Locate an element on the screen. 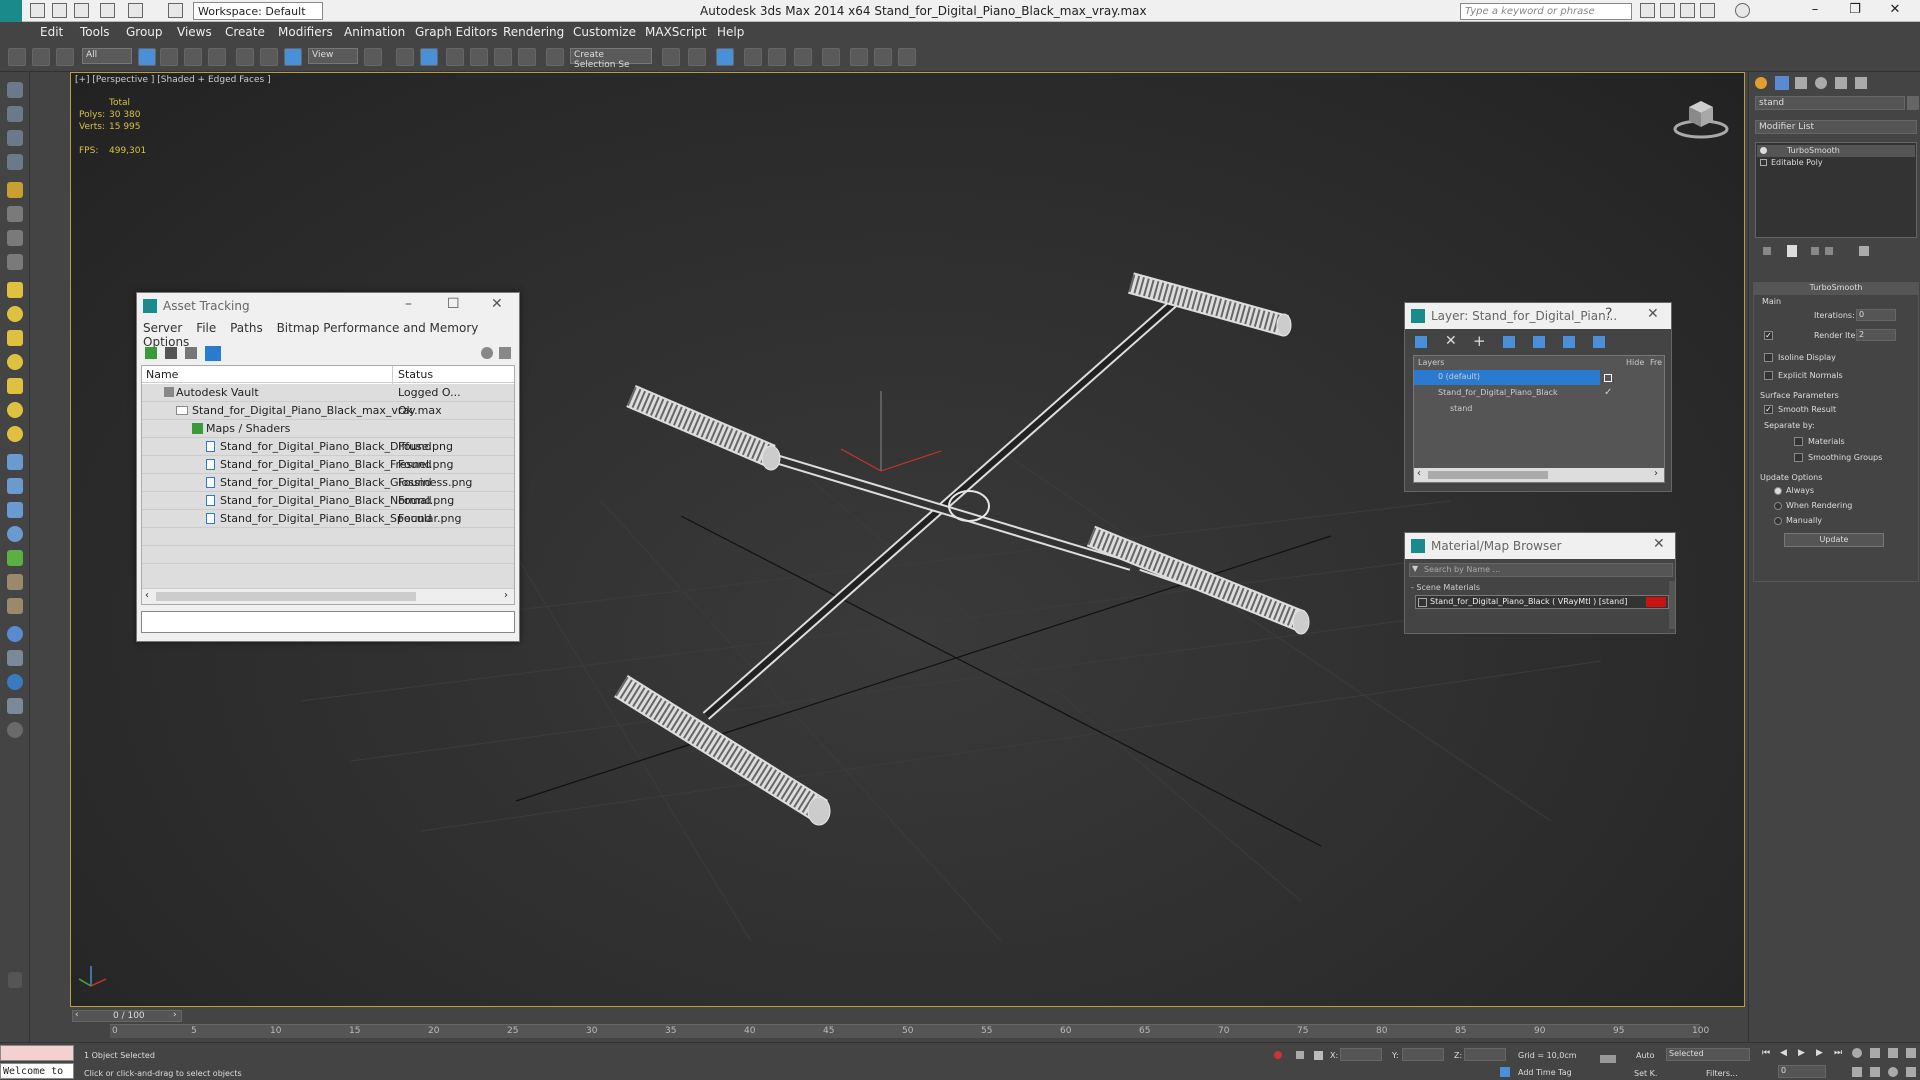 This screenshot has width=1920, height=1080. isolate-icon is located at coordinates (1278, 1055).